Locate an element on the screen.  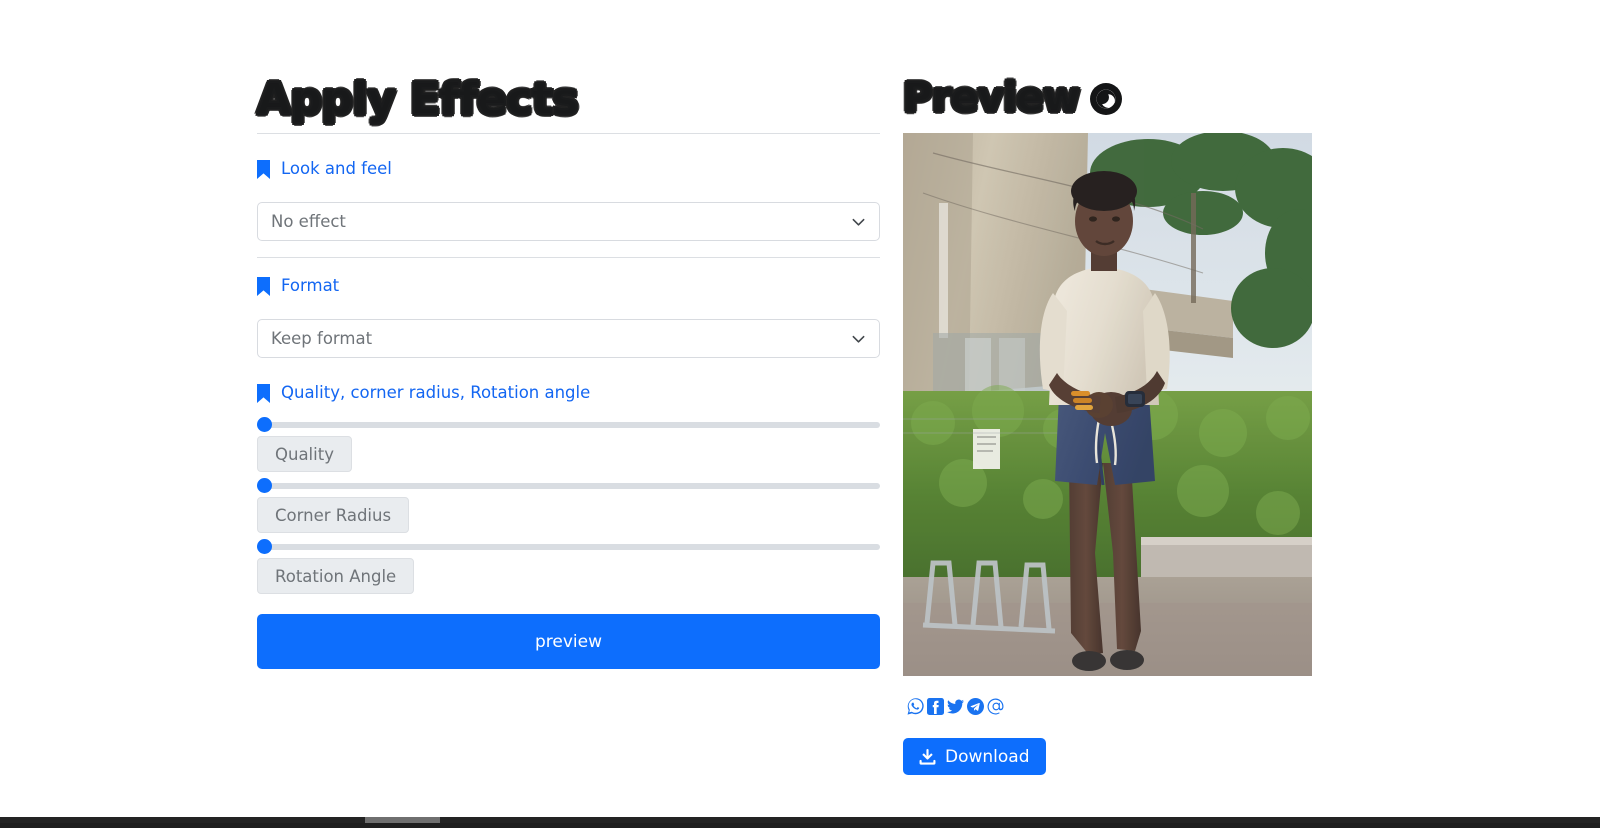
corner-radius-slider-track is located at coordinates (568, 486).